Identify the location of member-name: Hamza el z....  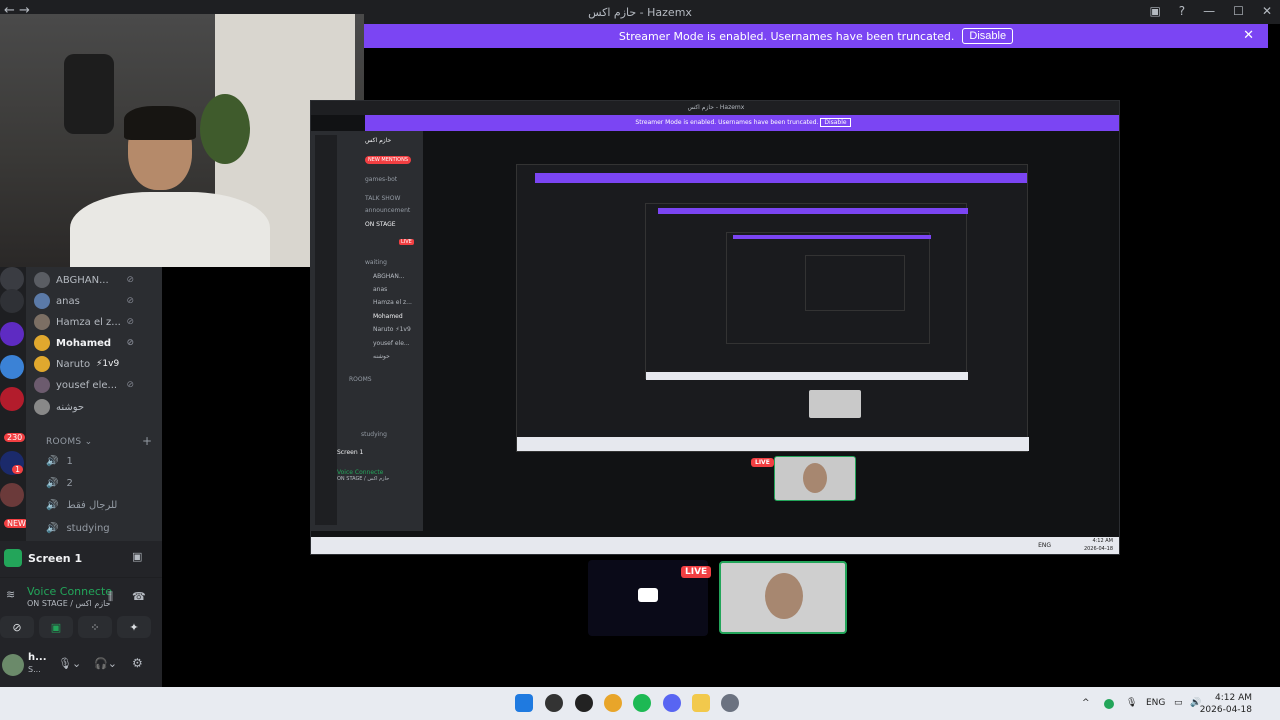
(88, 322).